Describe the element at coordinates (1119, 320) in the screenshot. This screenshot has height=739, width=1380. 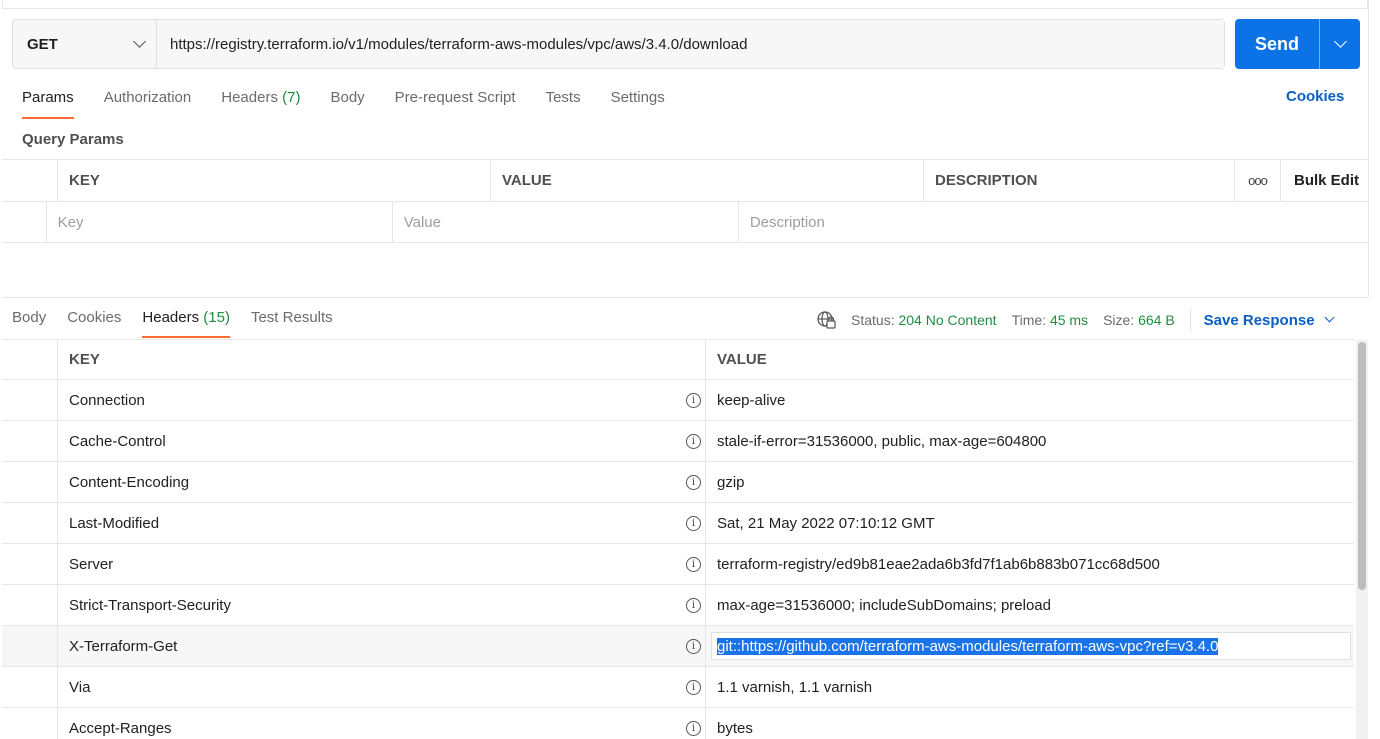
I see `size-label: Size:` at that location.